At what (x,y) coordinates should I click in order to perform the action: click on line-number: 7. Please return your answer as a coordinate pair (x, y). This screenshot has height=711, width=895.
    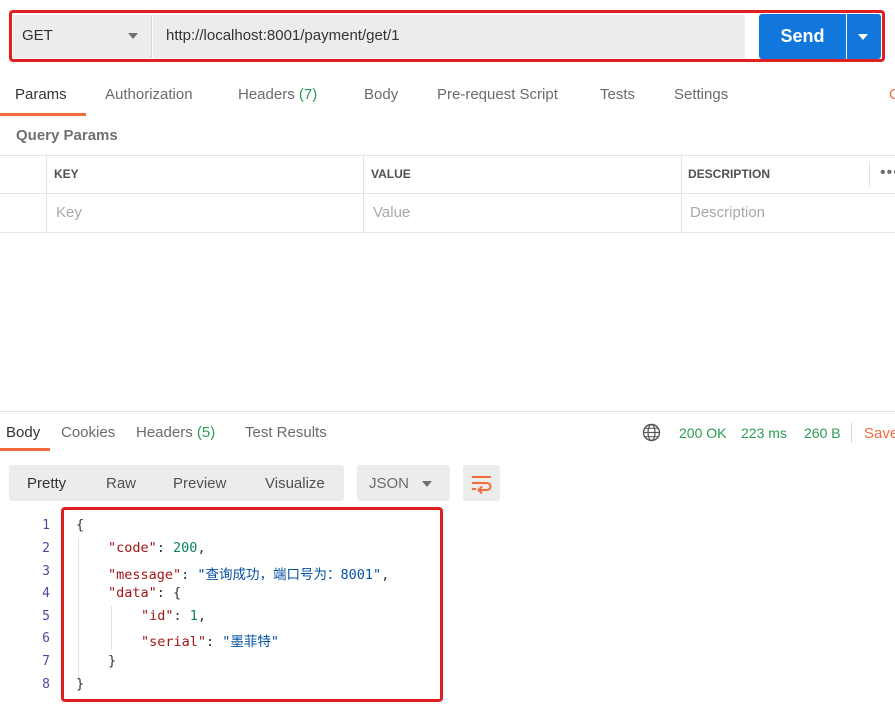
    Looking at the image, I should click on (46, 661).